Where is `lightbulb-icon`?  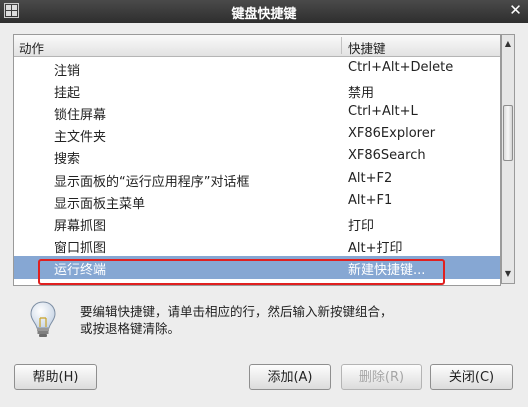 lightbulb-icon is located at coordinates (43, 319).